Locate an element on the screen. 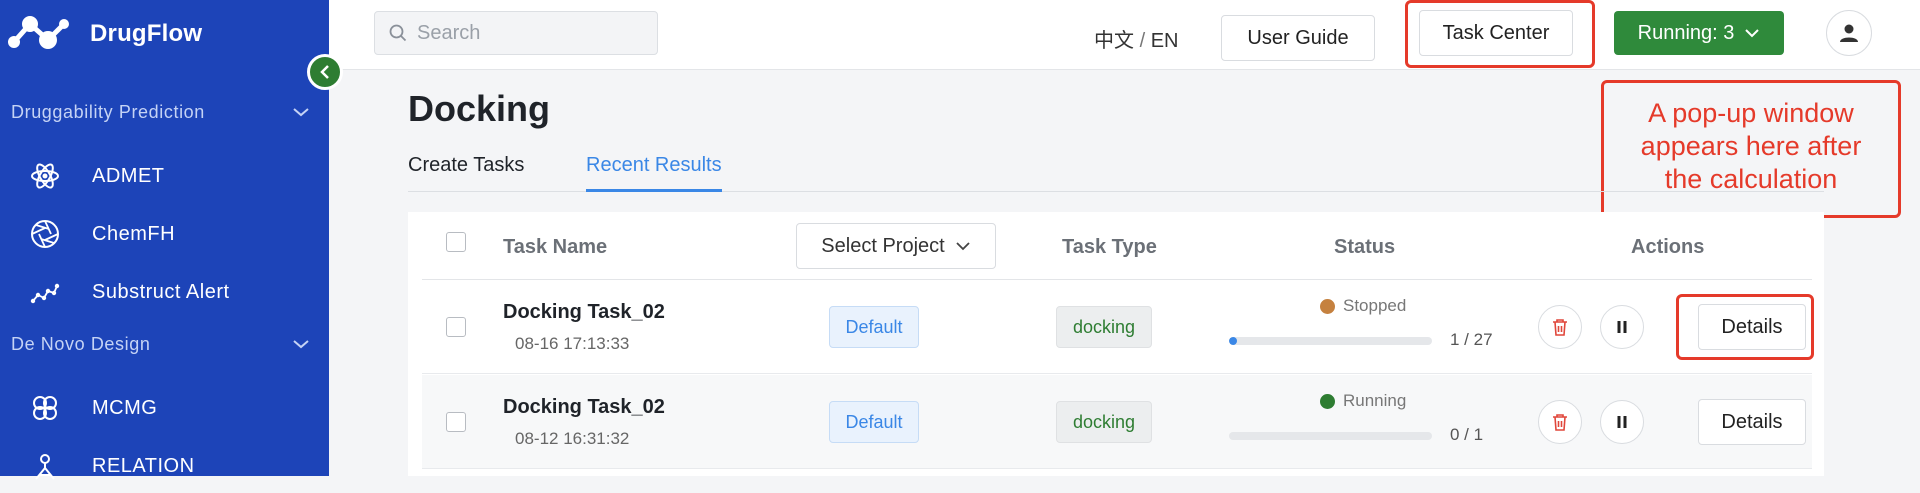  select-all-checkbox is located at coordinates (456, 242).